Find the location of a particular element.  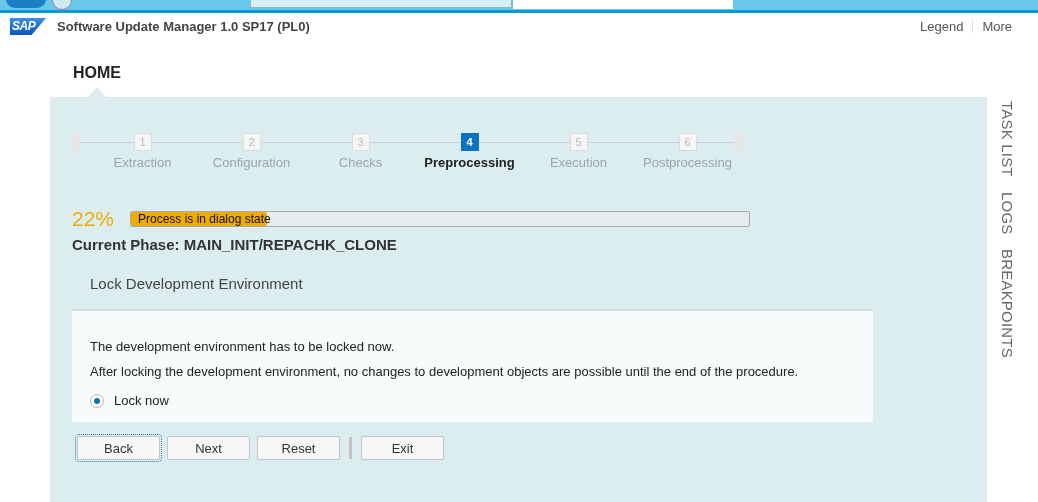

dialog-text: The development environment has to be locked now. is located at coordinates (243, 346).